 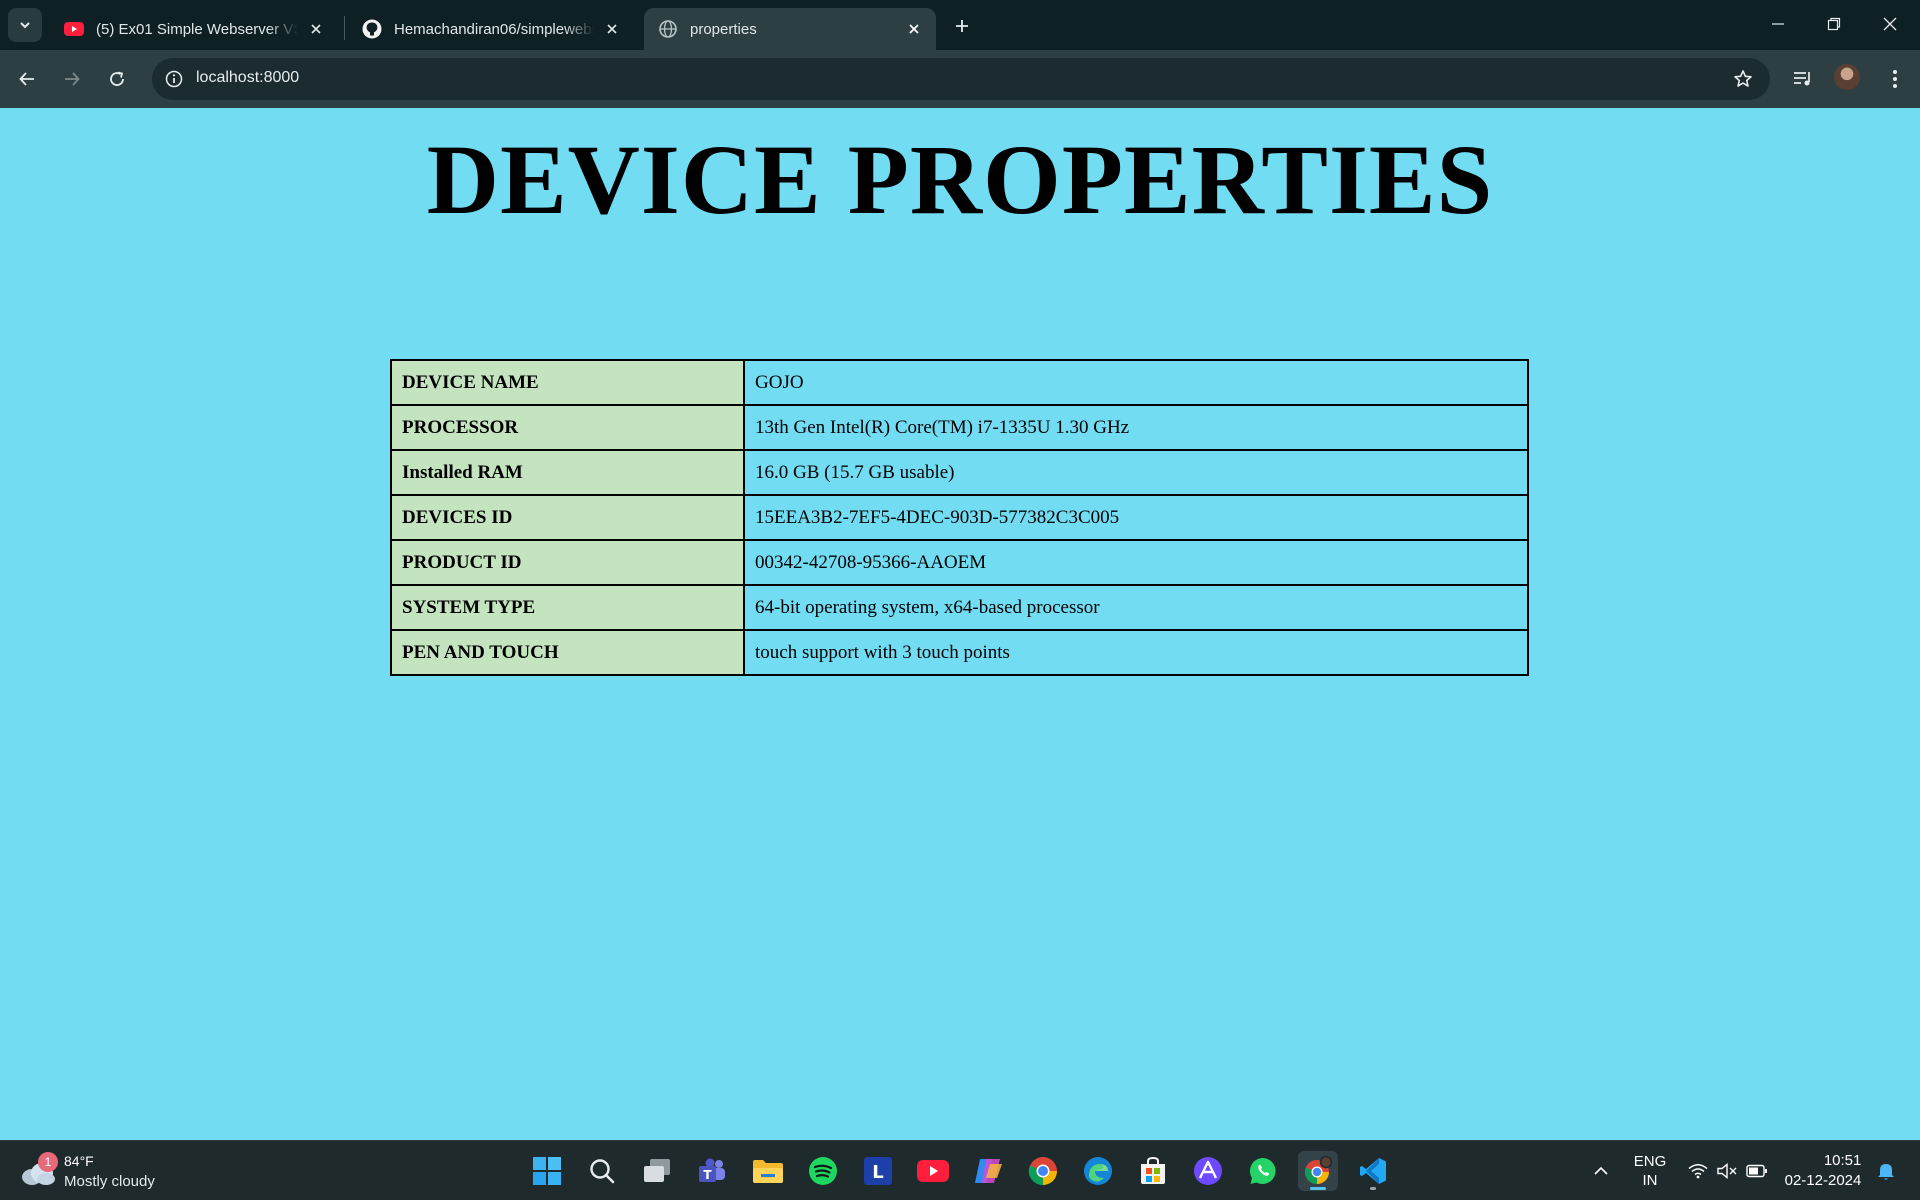 I want to click on address-bar: localhost:8000, so click(x=961, y=79).